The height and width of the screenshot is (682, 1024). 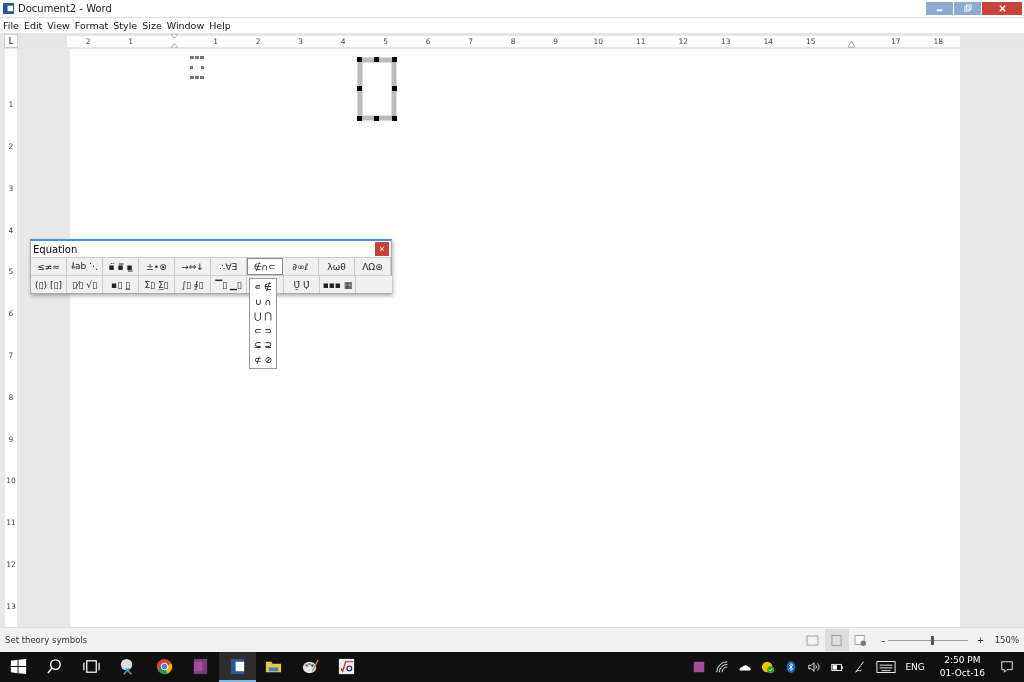 I want to click on word-icon, so click(x=8, y=8).